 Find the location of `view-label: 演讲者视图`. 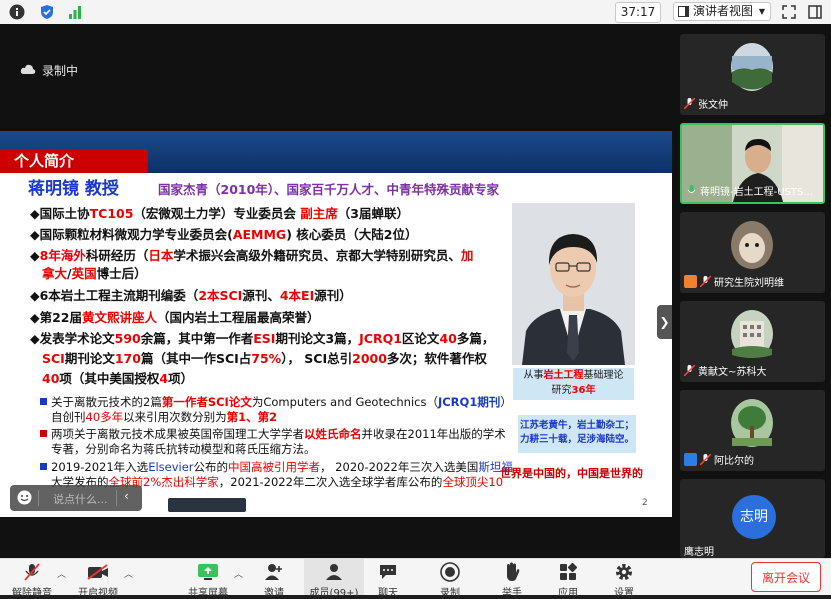

view-label: 演讲者视图 is located at coordinates (723, 11).